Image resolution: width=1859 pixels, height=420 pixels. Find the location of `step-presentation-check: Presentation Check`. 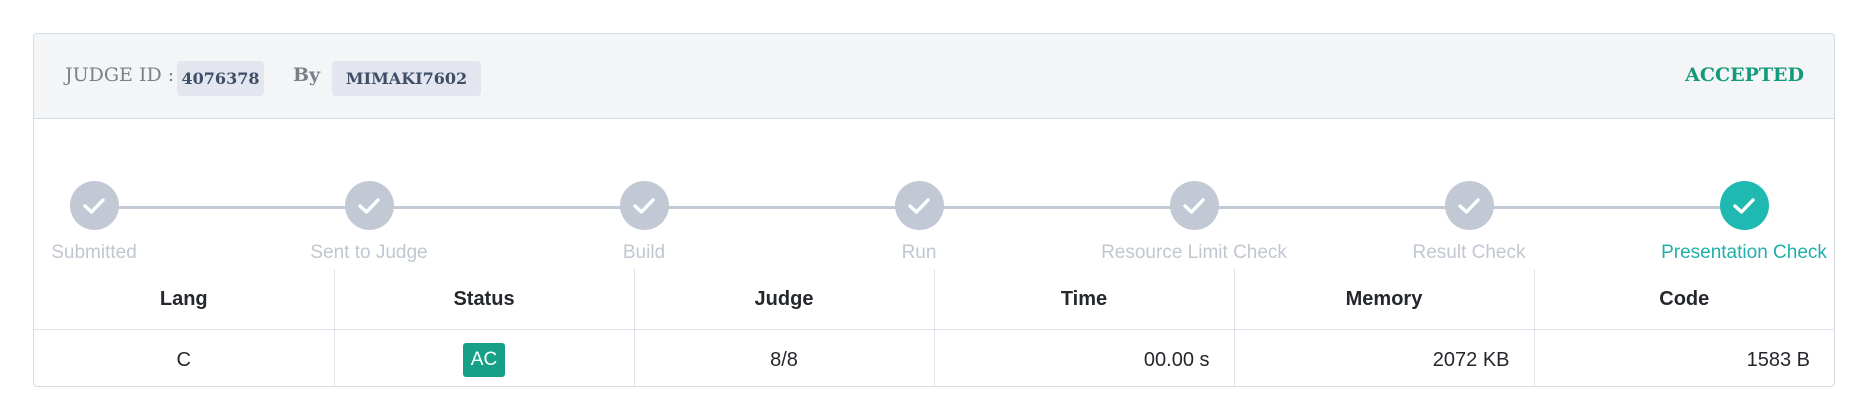

step-presentation-check: Presentation Check is located at coordinates (1729, 222).